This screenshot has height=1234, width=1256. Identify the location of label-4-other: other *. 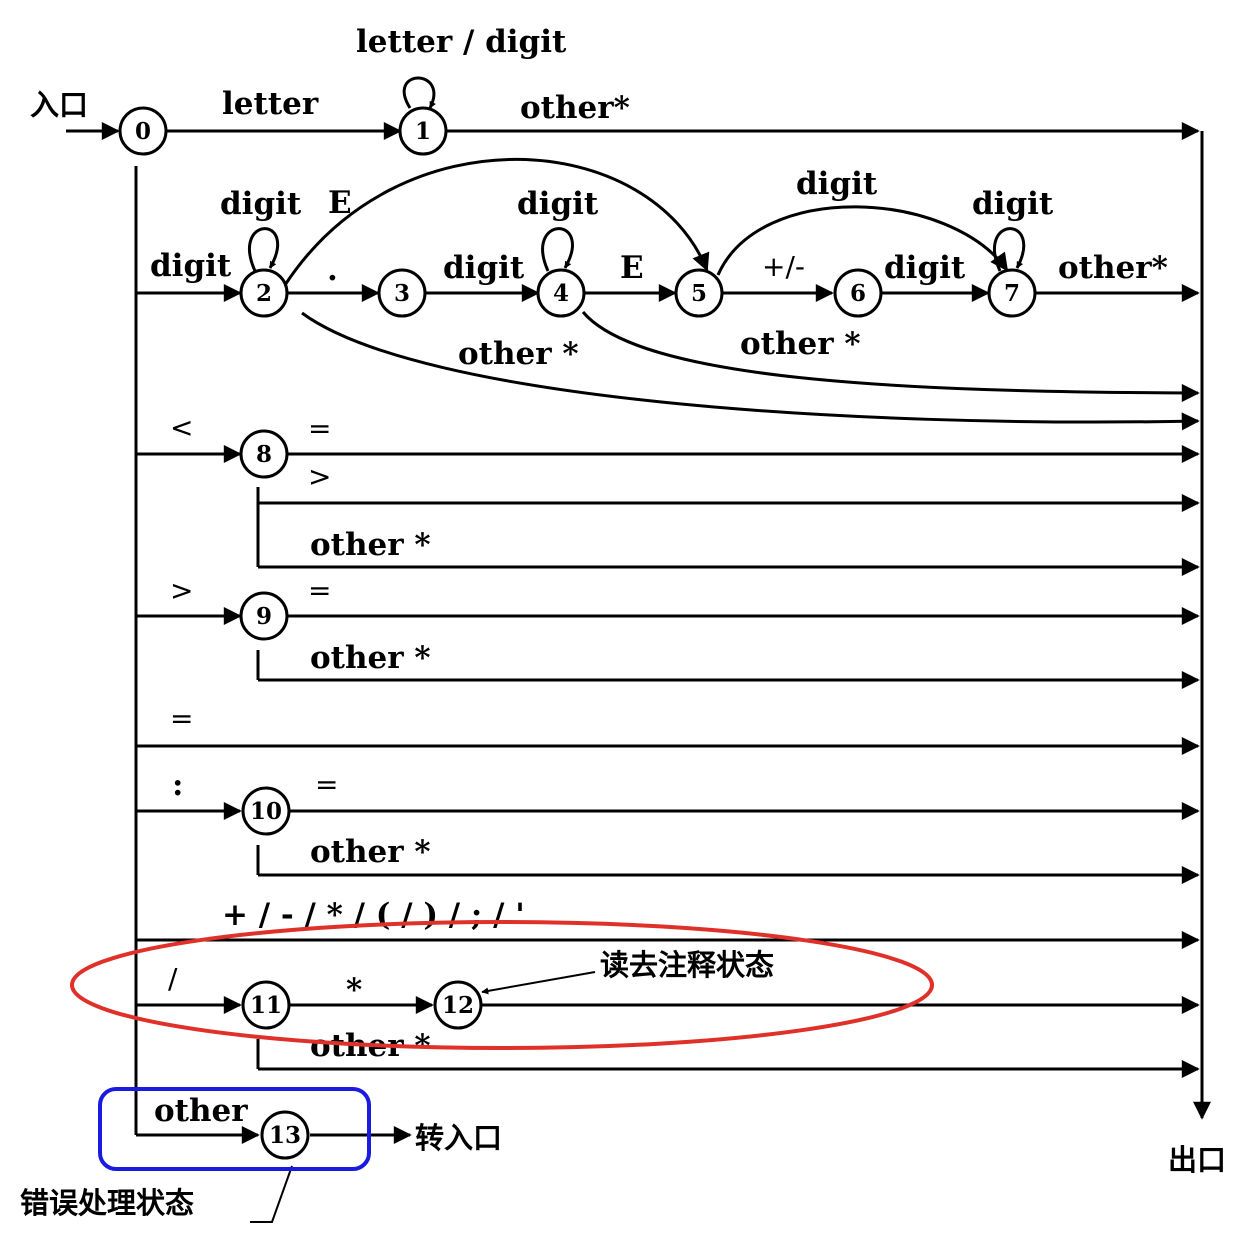
(800, 344).